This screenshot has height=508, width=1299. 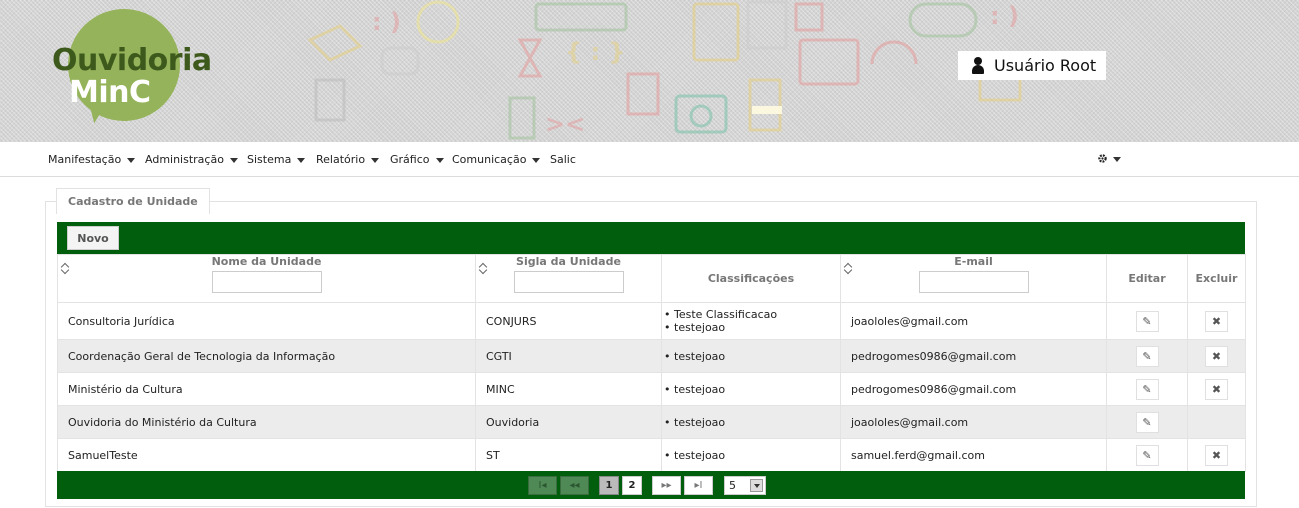 What do you see at coordinates (563, 159) in the screenshot?
I see `menu-item-salic: Salic` at bounding box center [563, 159].